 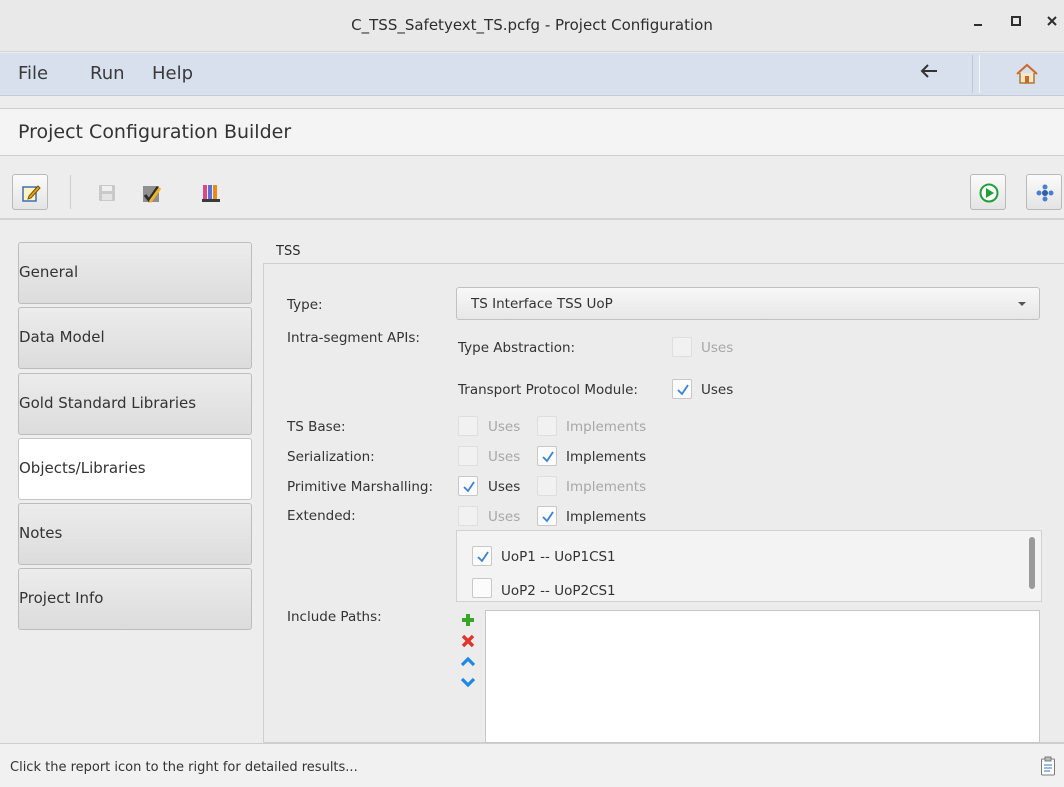 I want to click on add-path-button, so click(x=468, y=620).